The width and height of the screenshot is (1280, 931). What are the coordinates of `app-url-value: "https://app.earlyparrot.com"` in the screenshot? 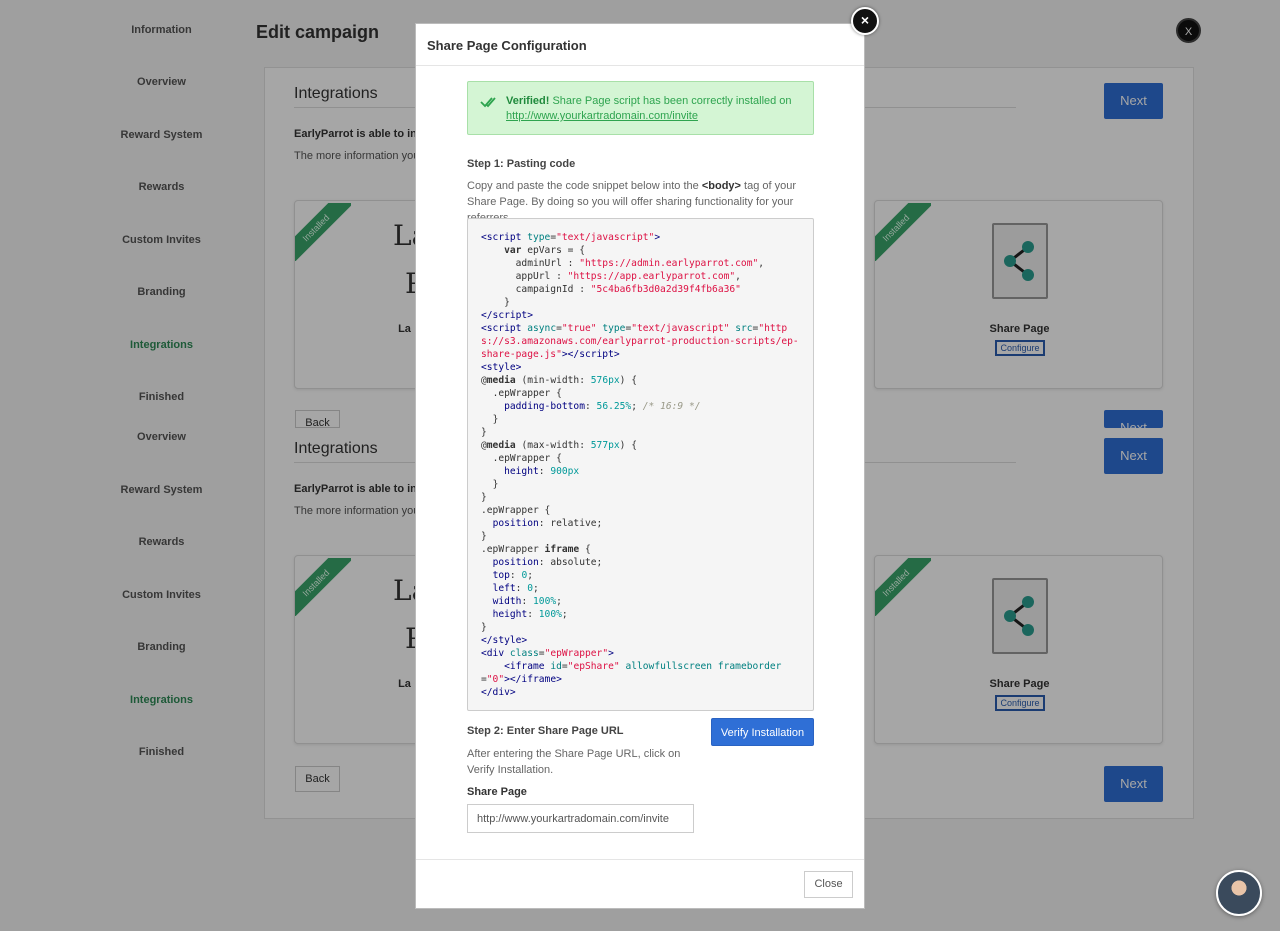 It's located at (651, 276).